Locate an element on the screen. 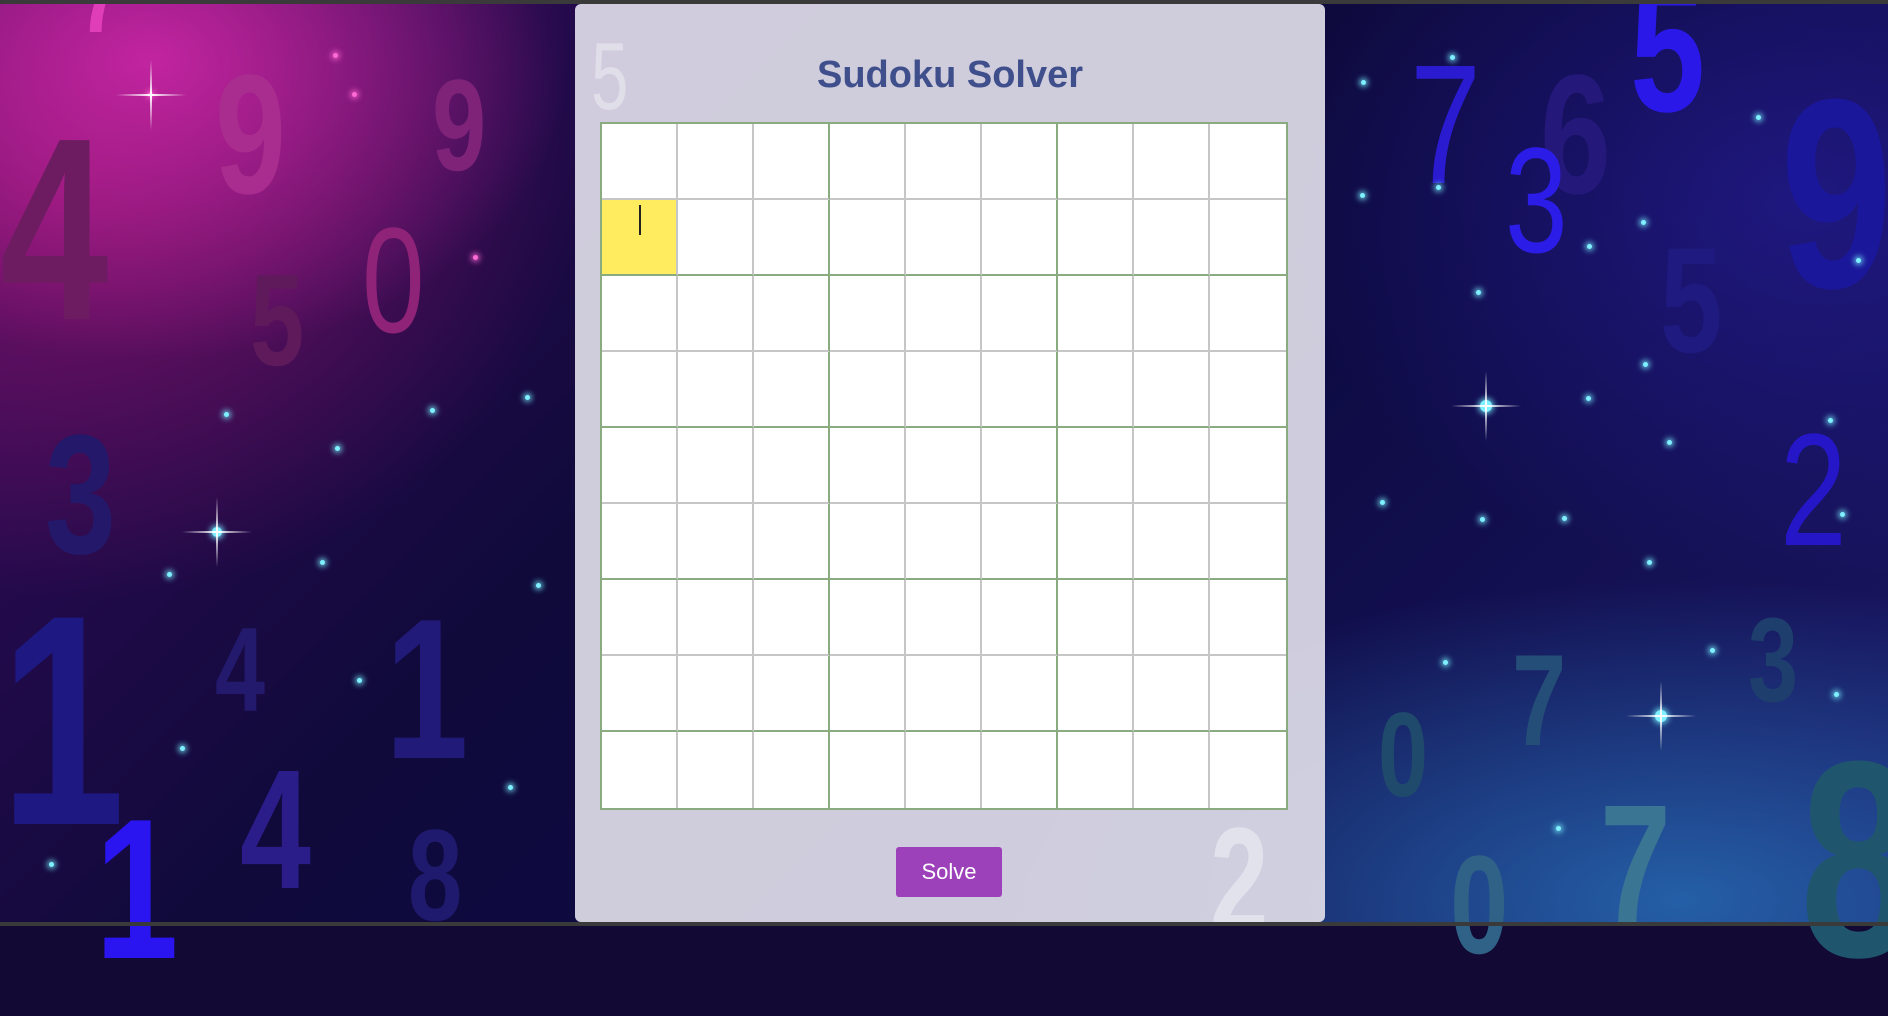 This screenshot has height=1016, width=1888. window-top-edge is located at coordinates (944, 2).